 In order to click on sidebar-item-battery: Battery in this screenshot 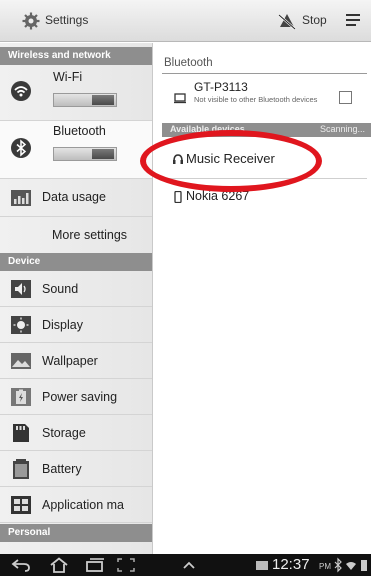, I will do `click(76, 469)`.